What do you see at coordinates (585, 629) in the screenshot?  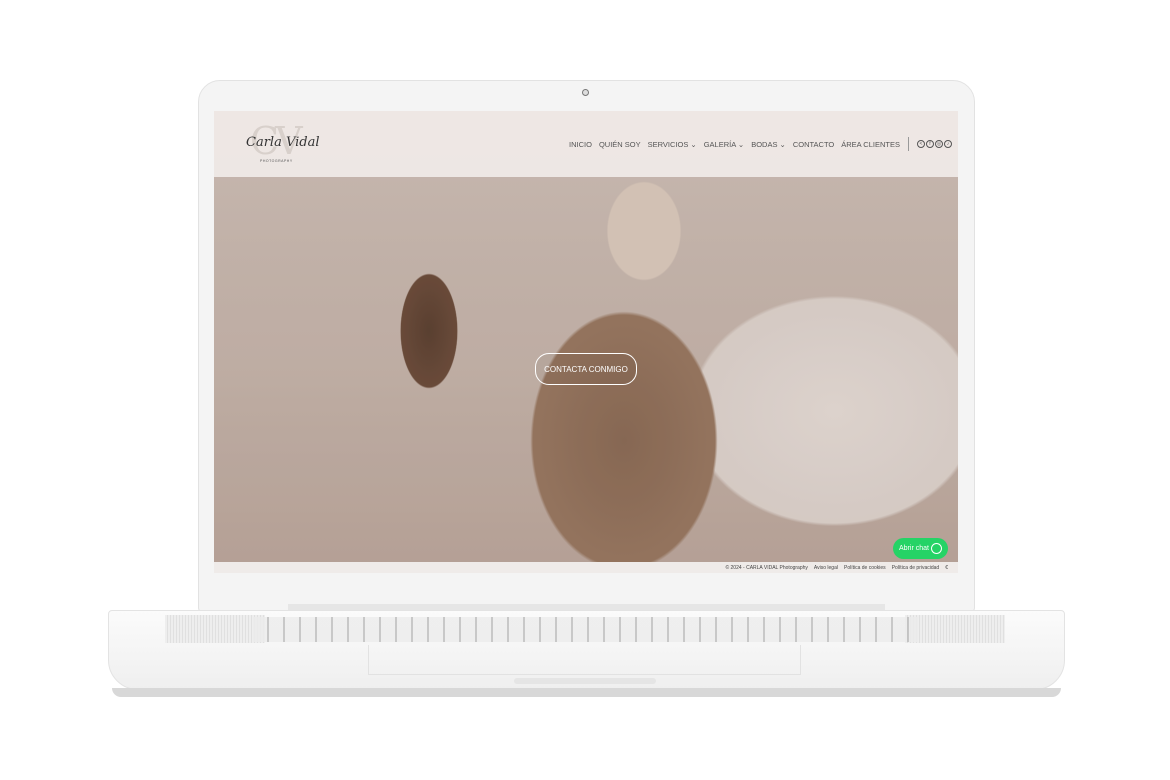 I see `keyboard` at bounding box center [585, 629].